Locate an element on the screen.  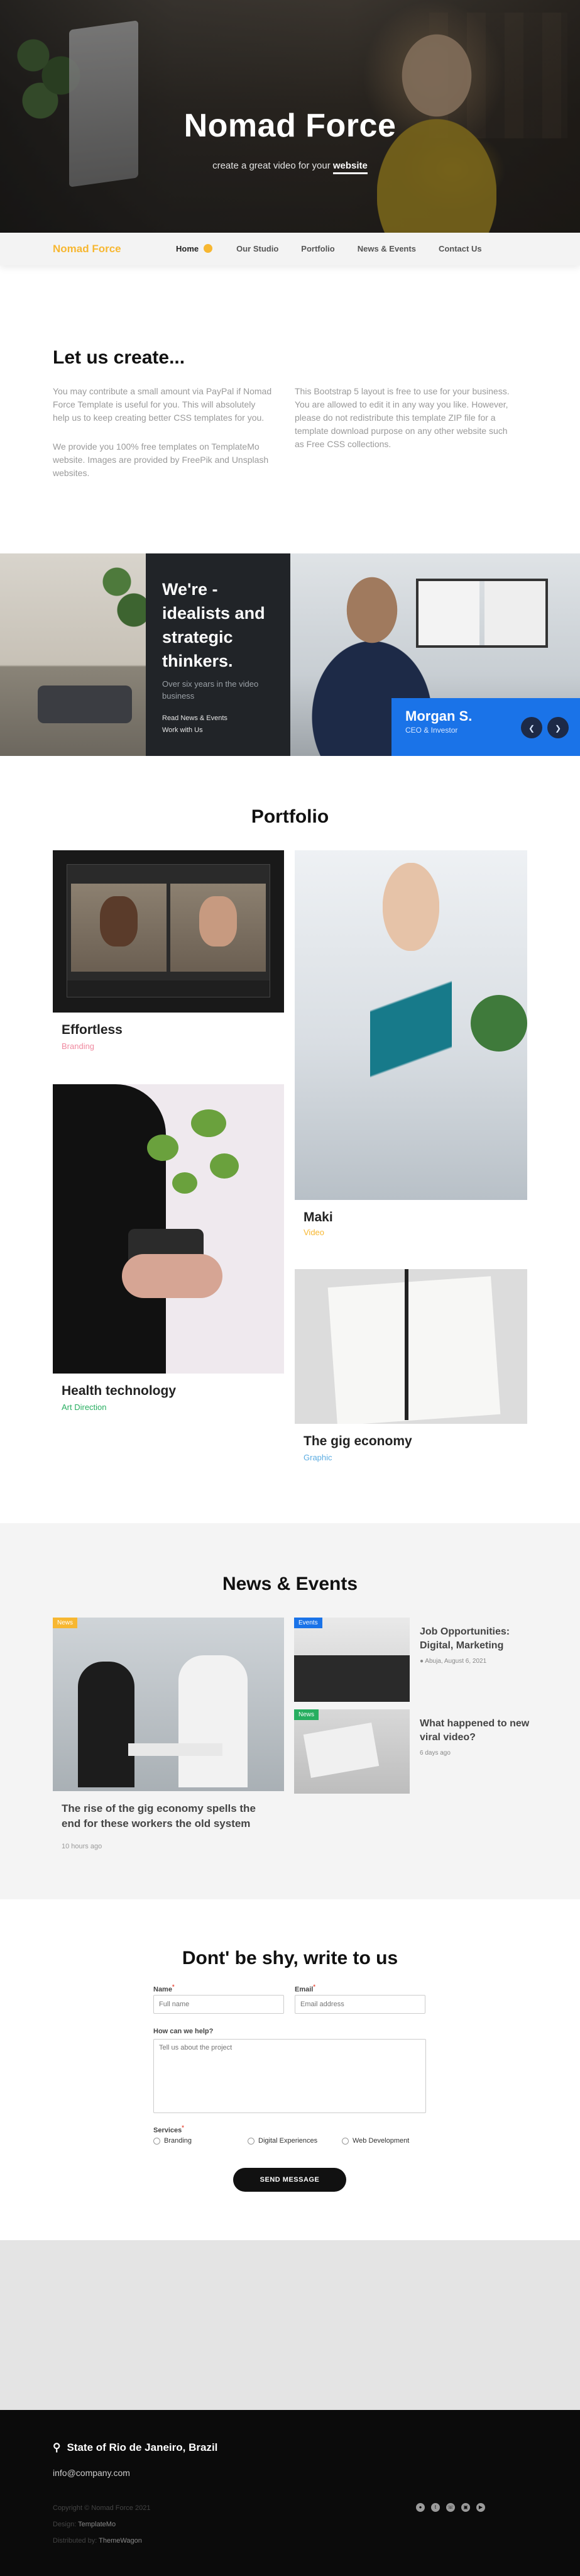
news-side-image-1: Events is located at coordinates (352, 1660).